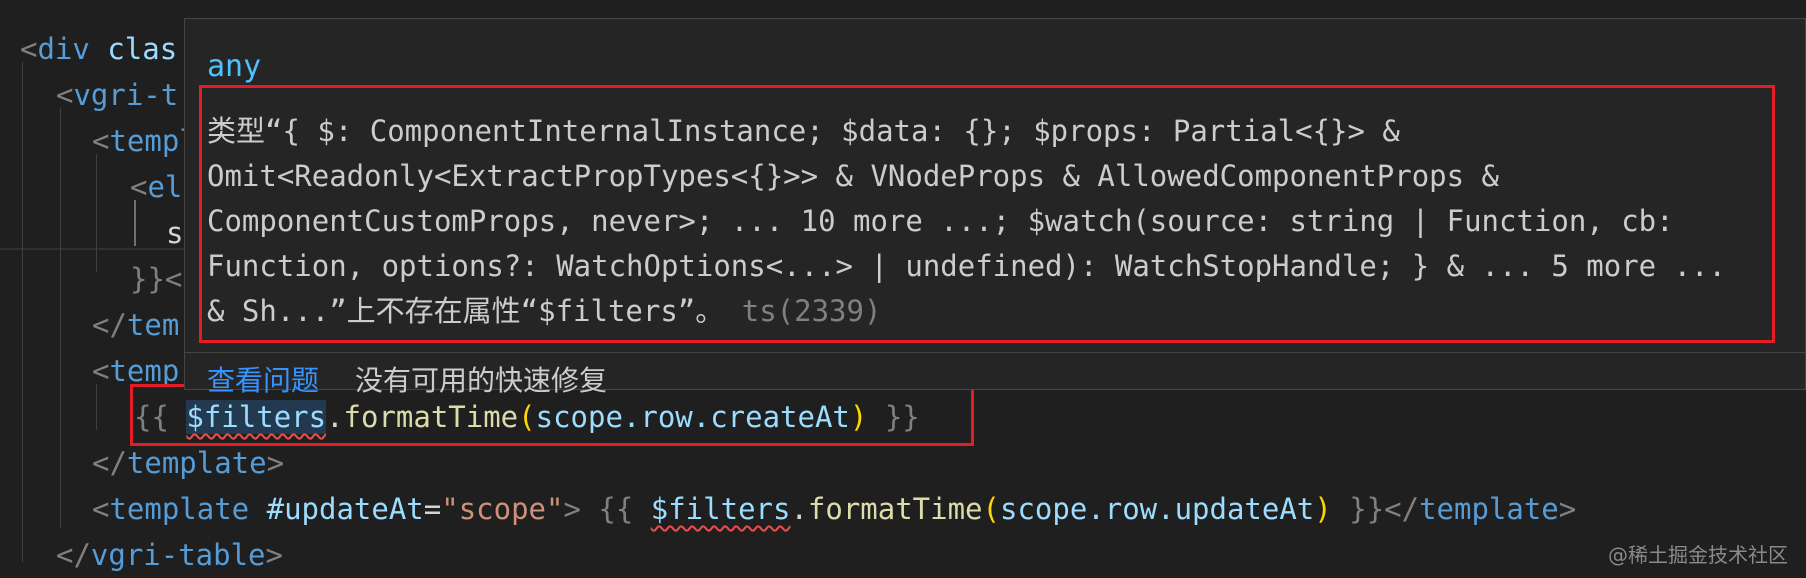 The width and height of the screenshot is (1806, 578). What do you see at coordinates (1698, 555) in the screenshot?
I see `watermark: @稀土掘金技术社区` at bounding box center [1698, 555].